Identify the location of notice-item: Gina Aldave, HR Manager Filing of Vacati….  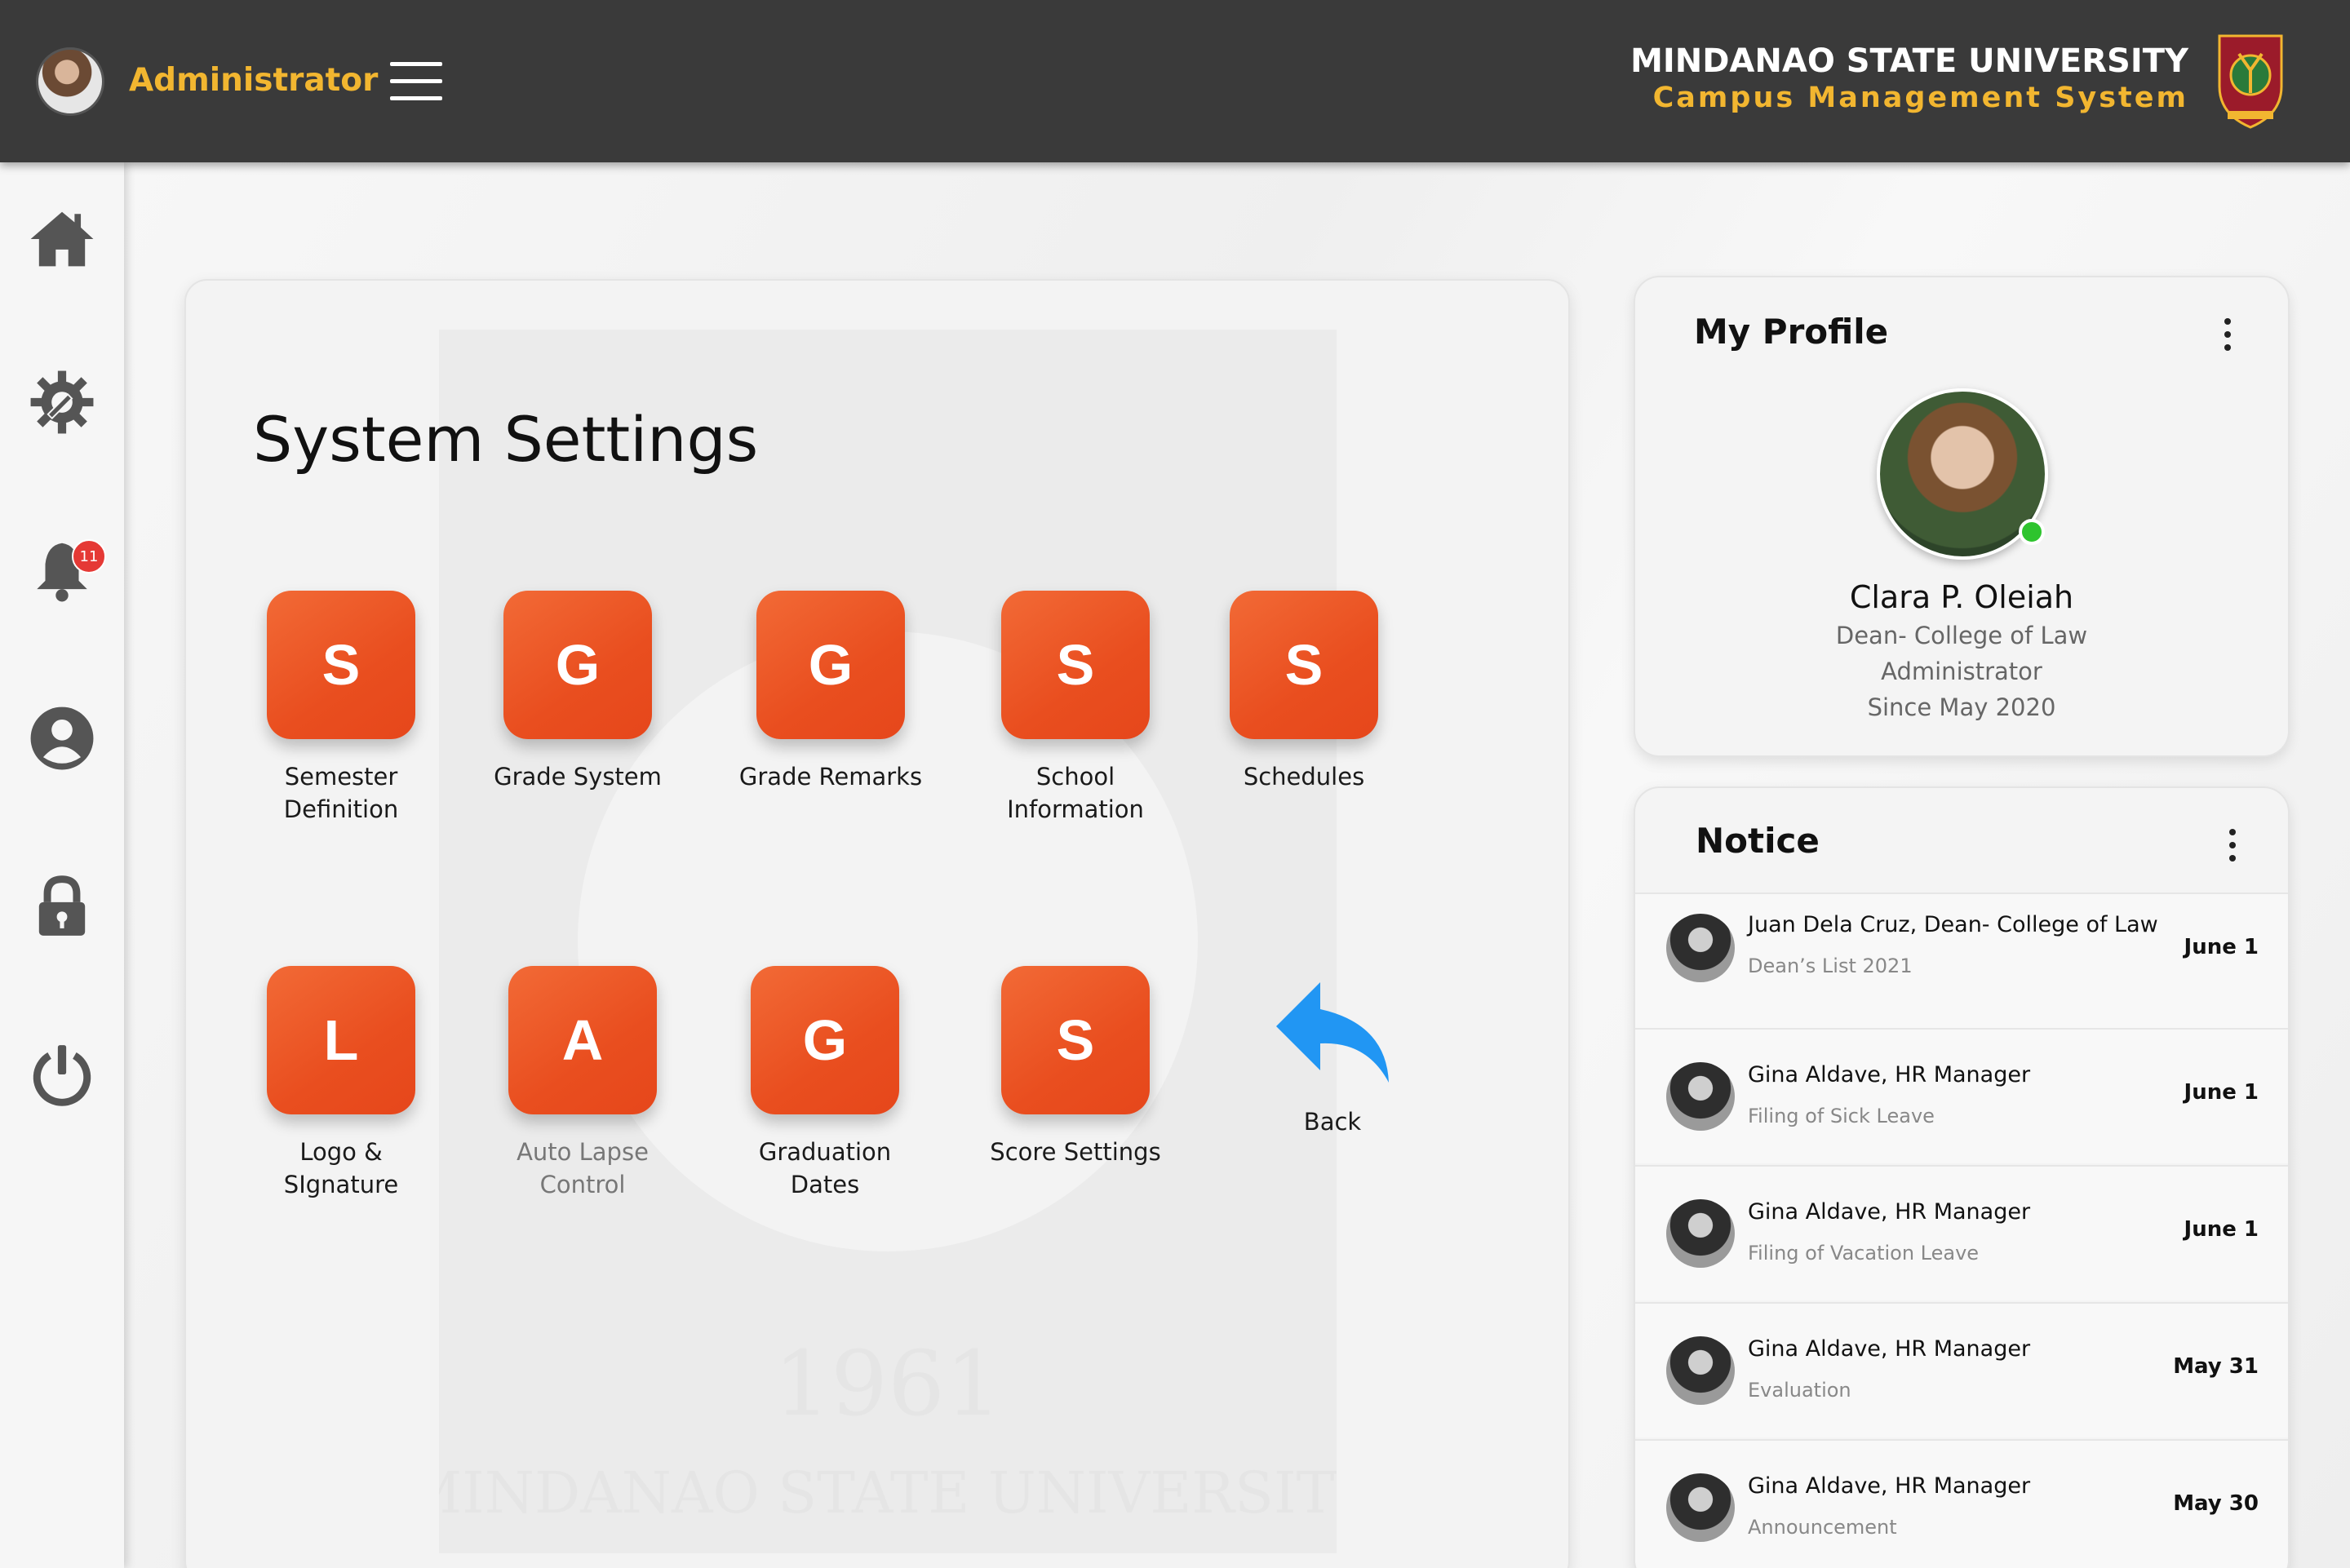
(1961, 1232).